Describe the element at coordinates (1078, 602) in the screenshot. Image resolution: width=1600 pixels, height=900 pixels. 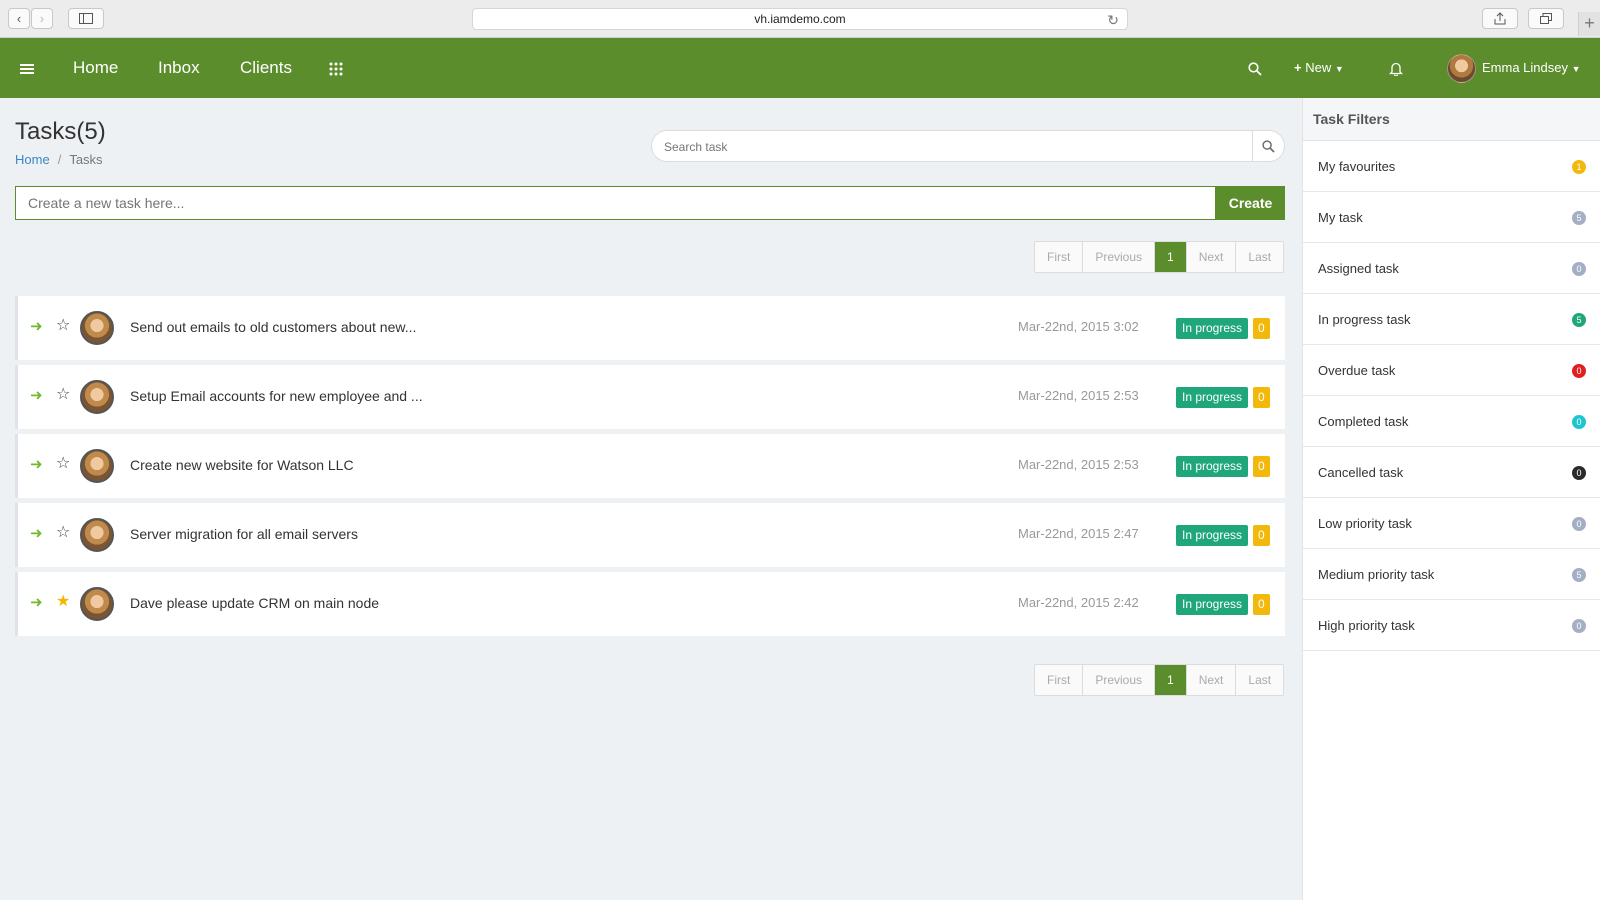
I see `task-date: Mar-22nd, 2015 2:42` at that location.